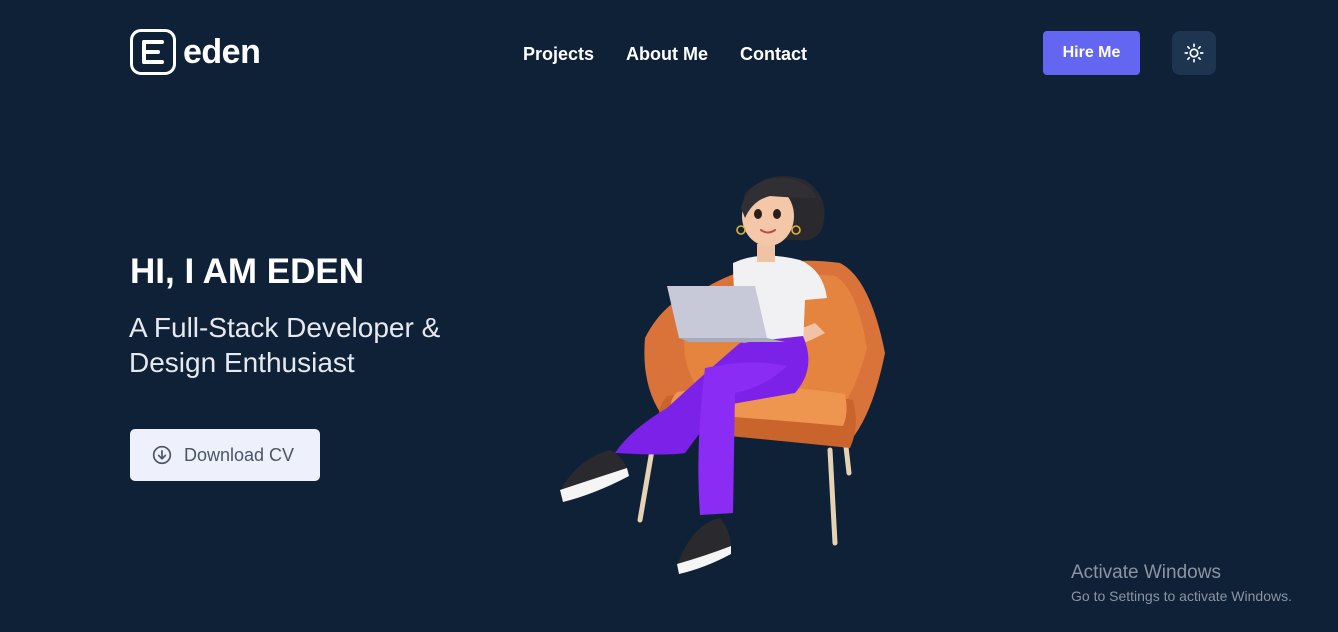 This screenshot has width=1338, height=632. I want to click on download-cv-label: Download CV, so click(239, 454).